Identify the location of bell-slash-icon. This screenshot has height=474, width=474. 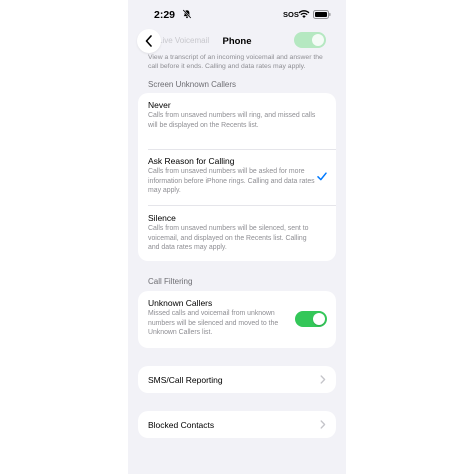
(187, 14).